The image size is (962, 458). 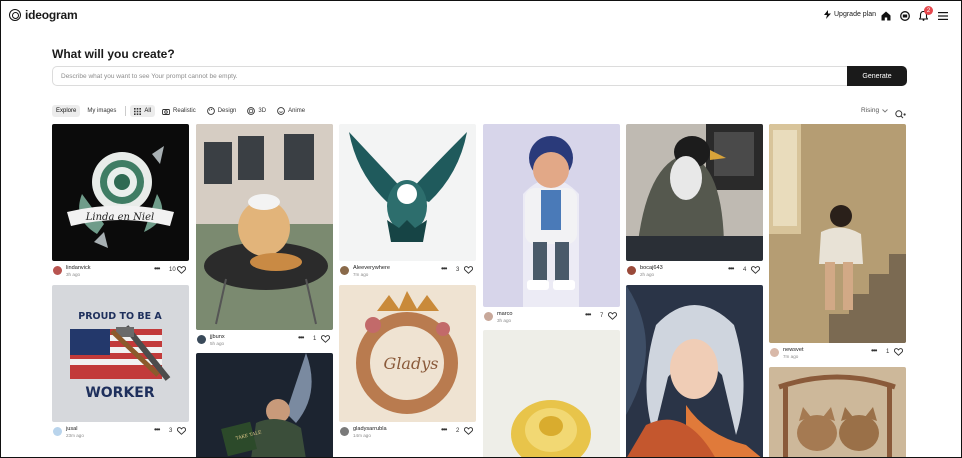 What do you see at coordinates (72, 429) in the screenshot?
I see `username: jusal` at bounding box center [72, 429].